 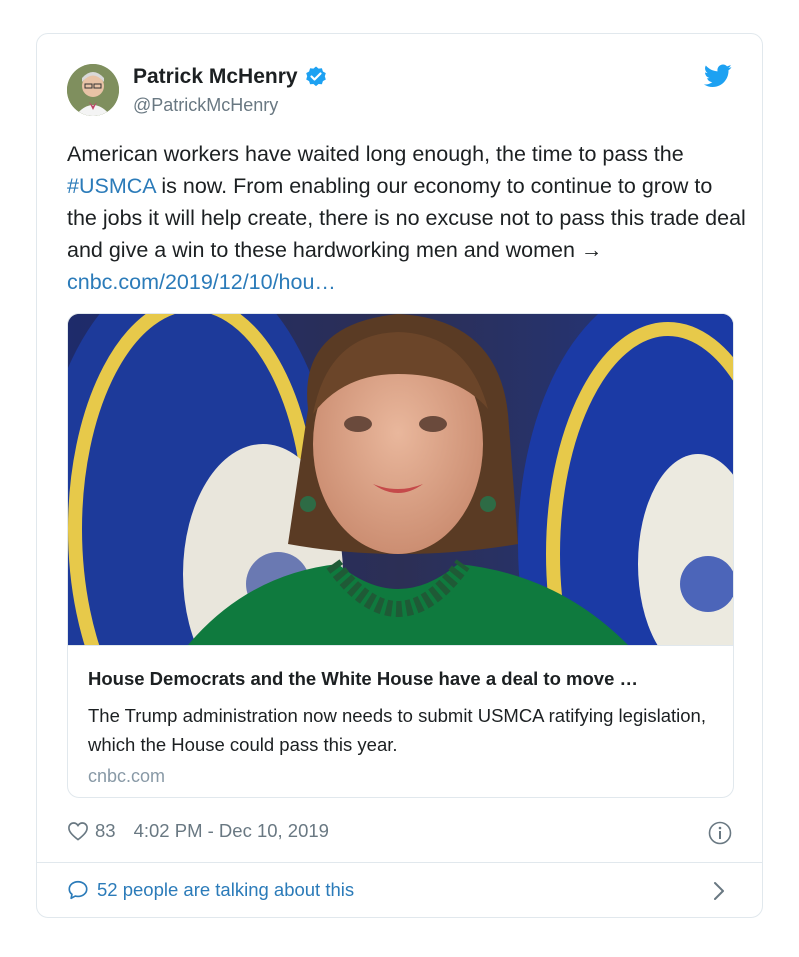 What do you see at coordinates (127, 776) in the screenshot?
I see `link-card-domain: cnbc.com` at bounding box center [127, 776].